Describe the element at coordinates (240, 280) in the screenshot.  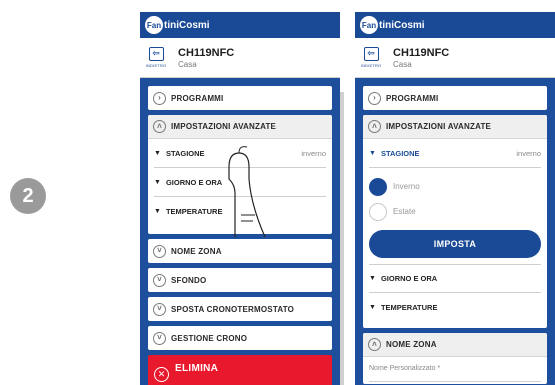
I see `background-card: ˅ SFONDO` at that location.